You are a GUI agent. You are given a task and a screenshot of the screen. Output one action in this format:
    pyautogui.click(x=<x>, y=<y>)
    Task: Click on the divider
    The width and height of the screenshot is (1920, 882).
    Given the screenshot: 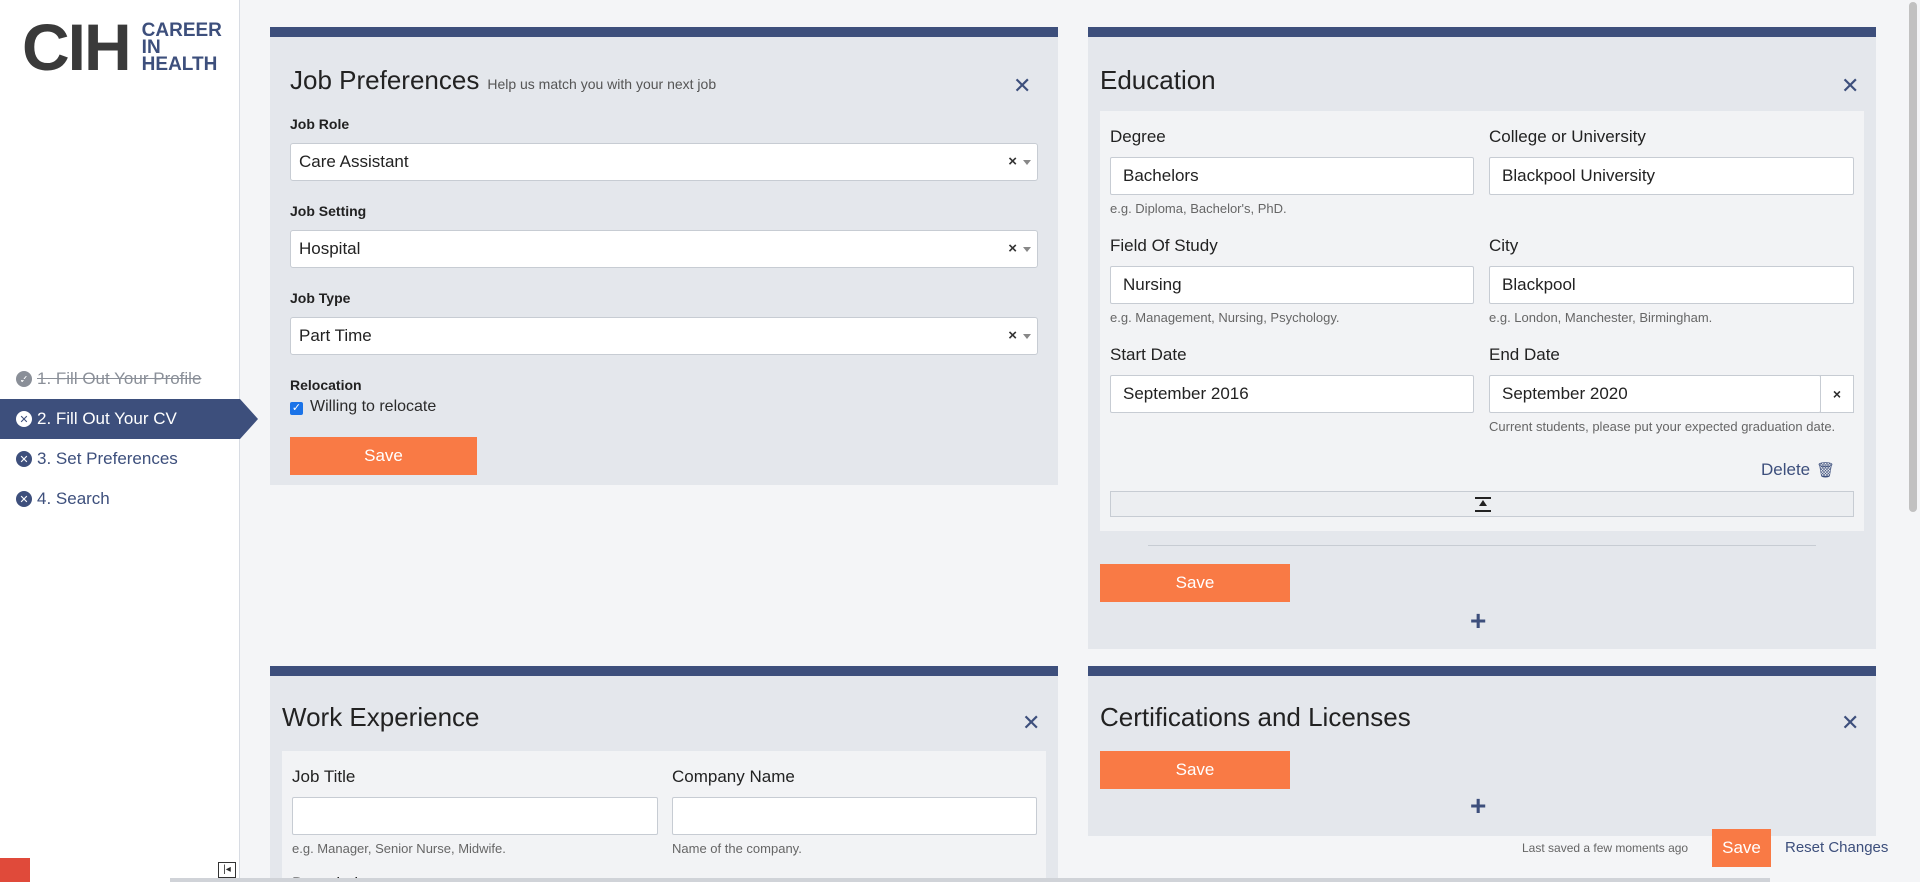 What is the action you would take?
    pyautogui.click(x=1482, y=545)
    